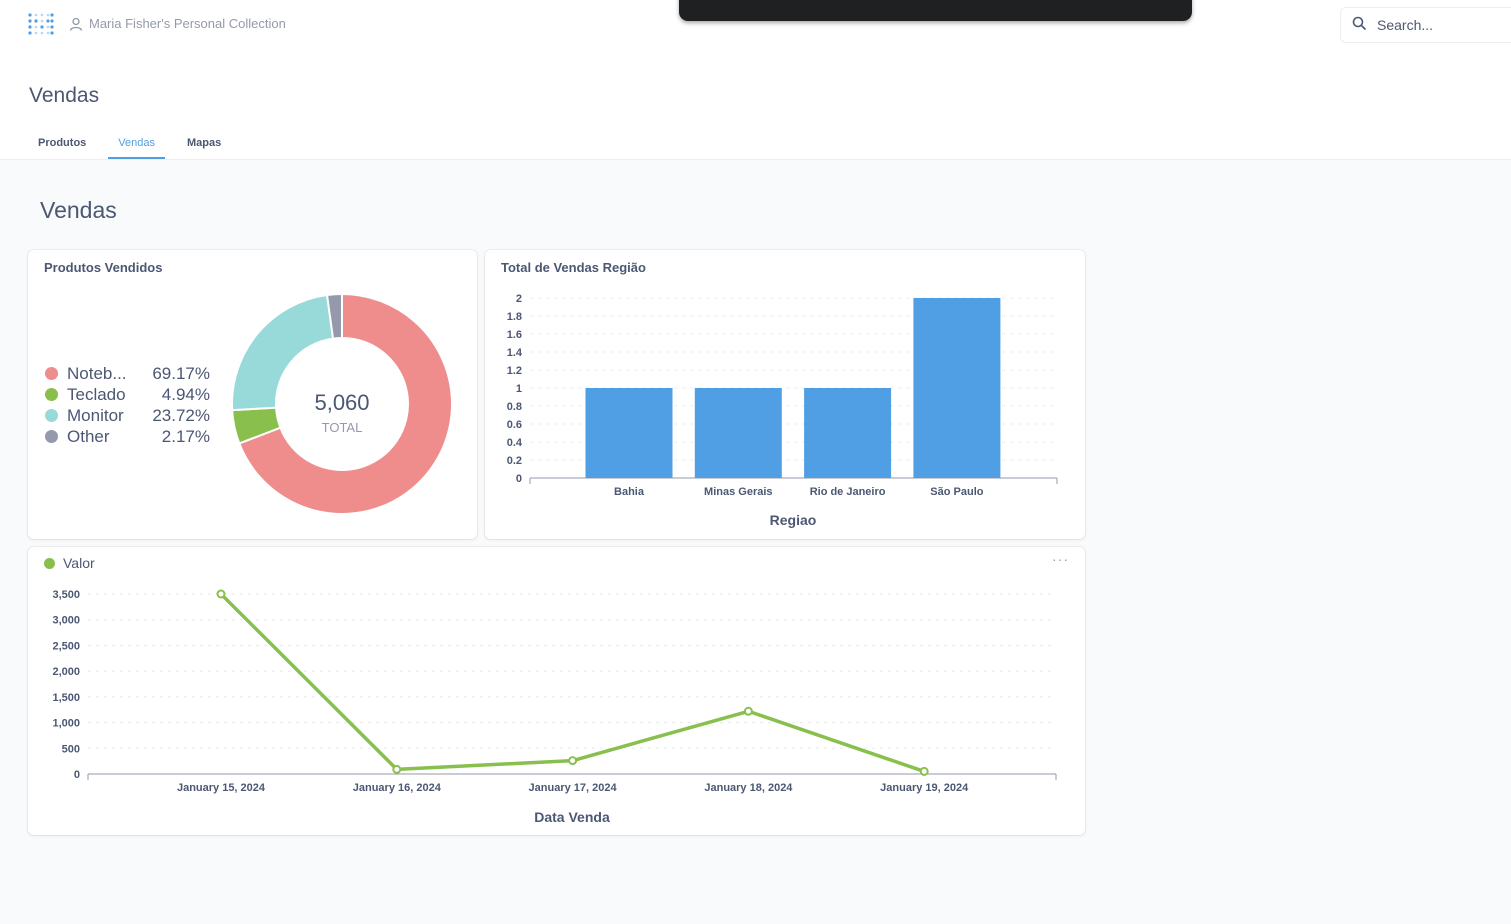 Image resolution: width=1511 pixels, height=924 pixels. I want to click on y-tick-label: 1, so click(519, 389).